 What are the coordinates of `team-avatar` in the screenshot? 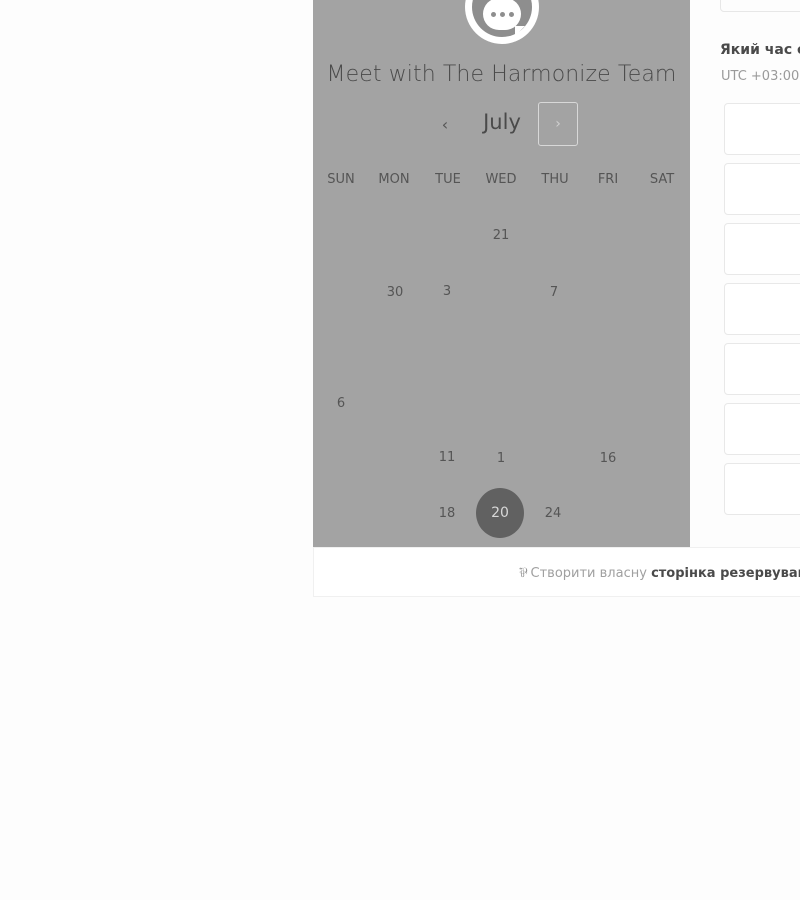 It's located at (502, 22).